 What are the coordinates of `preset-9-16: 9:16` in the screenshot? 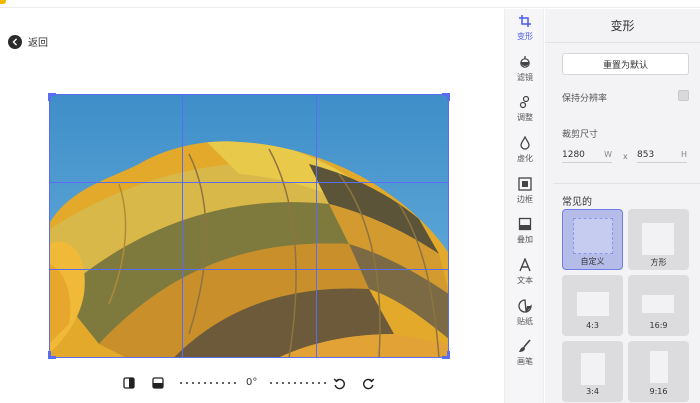 It's located at (658, 371).